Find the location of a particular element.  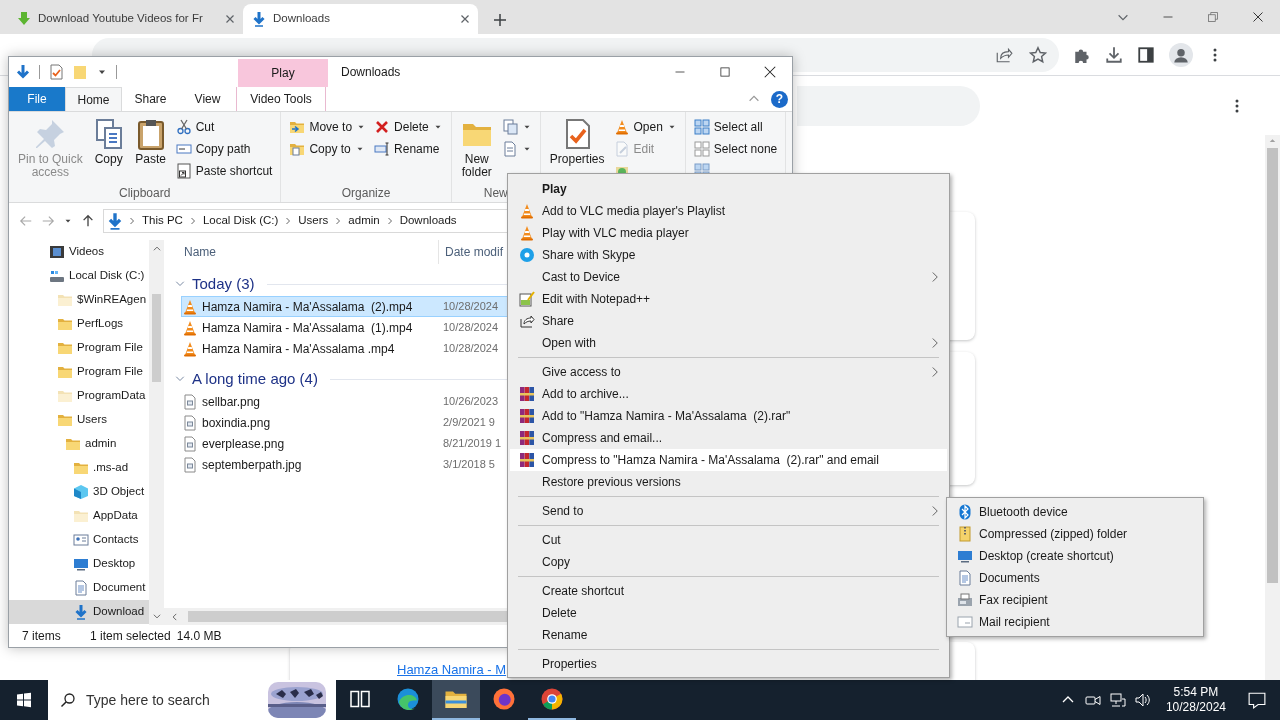

ribbon-button: Paste shortcut is located at coordinates (224, 171).